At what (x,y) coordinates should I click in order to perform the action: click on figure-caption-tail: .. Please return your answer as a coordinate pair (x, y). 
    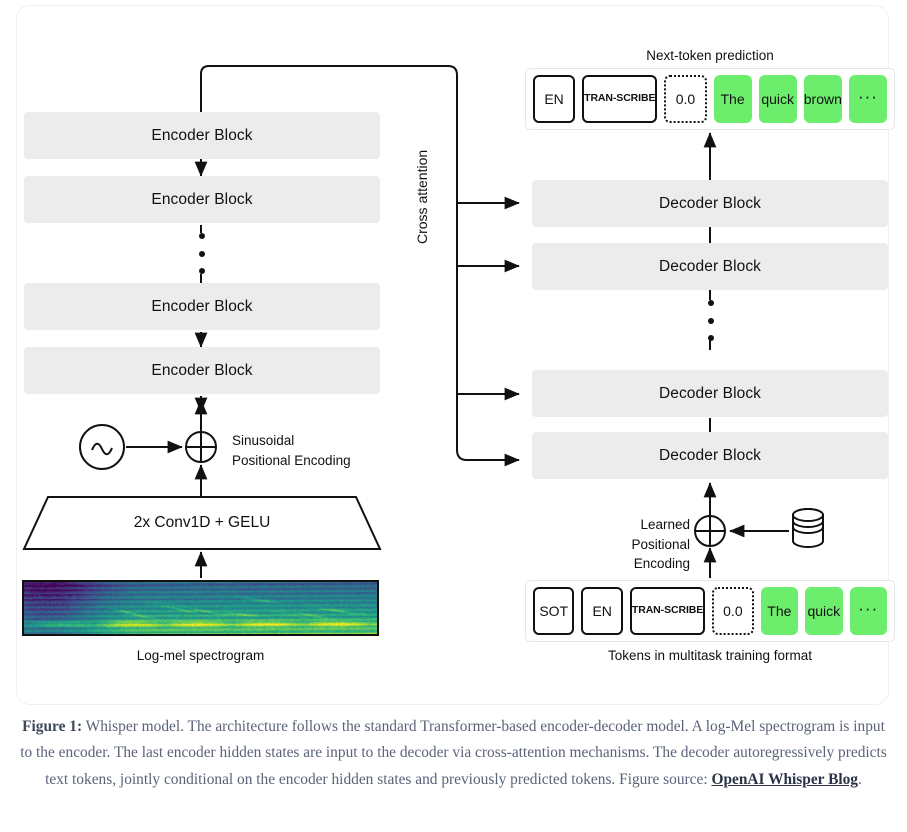
    Looking at the image, I should click on (860, 779).